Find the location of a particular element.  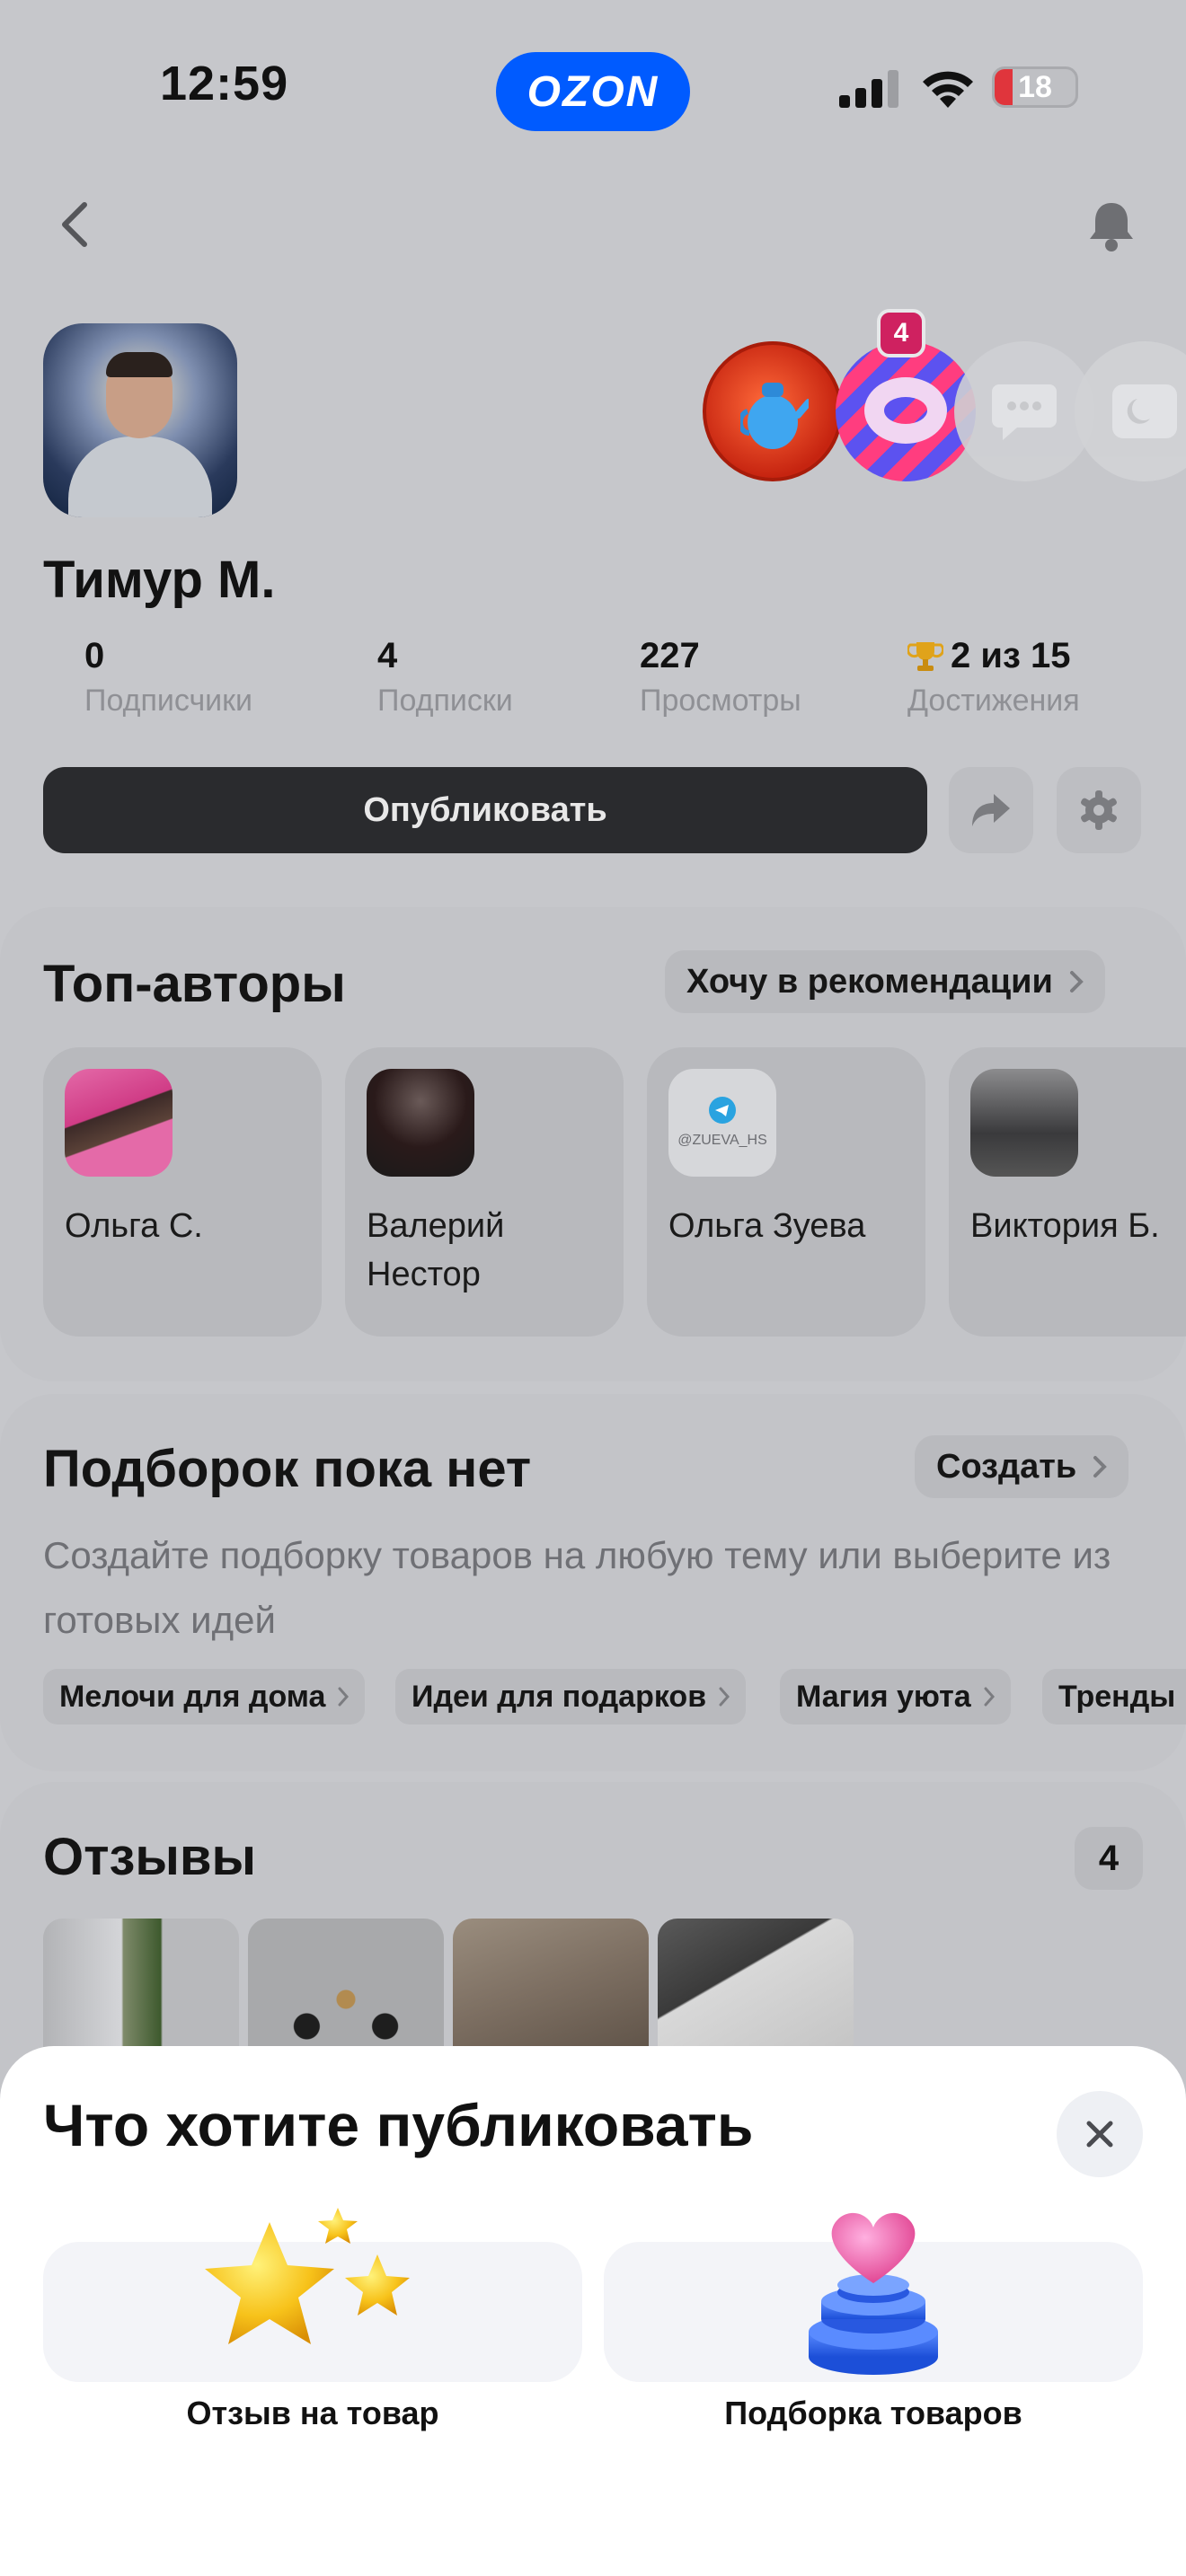

trophy-icon is located at coordinates (925, 656).